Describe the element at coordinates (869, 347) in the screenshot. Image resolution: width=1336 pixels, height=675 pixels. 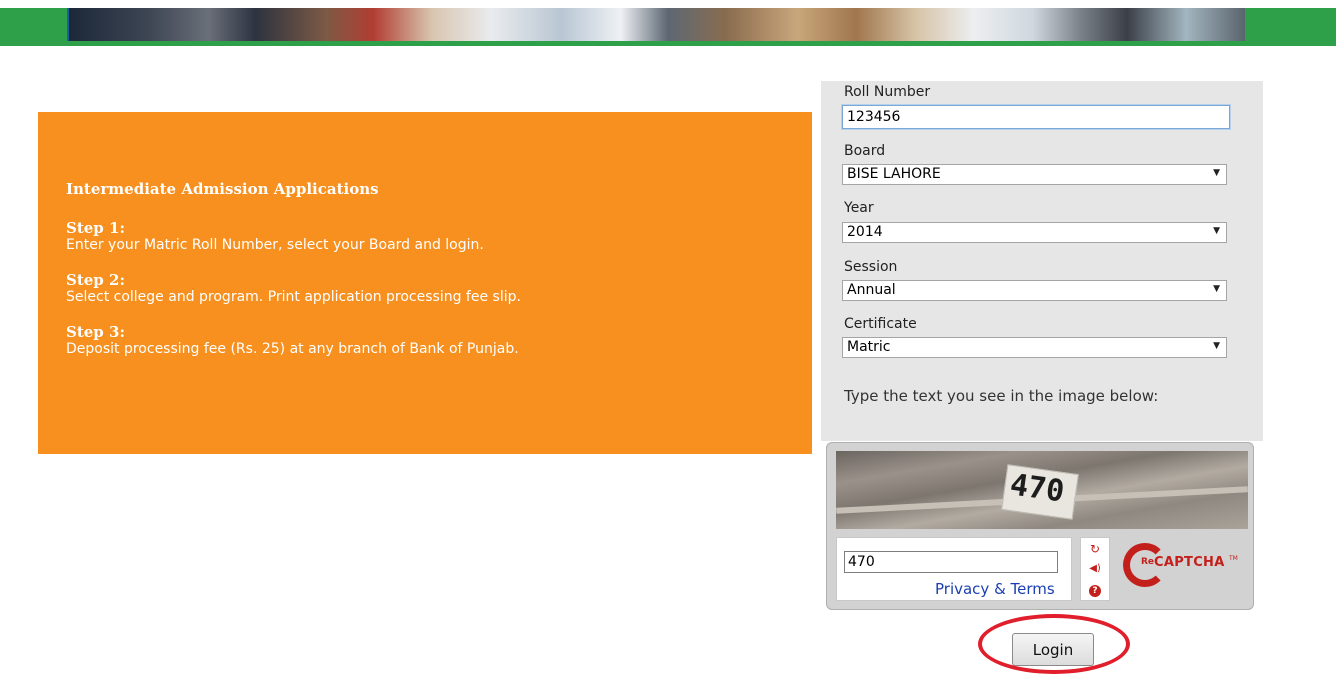
I see `certificate-selected-value: Matric` at that location.